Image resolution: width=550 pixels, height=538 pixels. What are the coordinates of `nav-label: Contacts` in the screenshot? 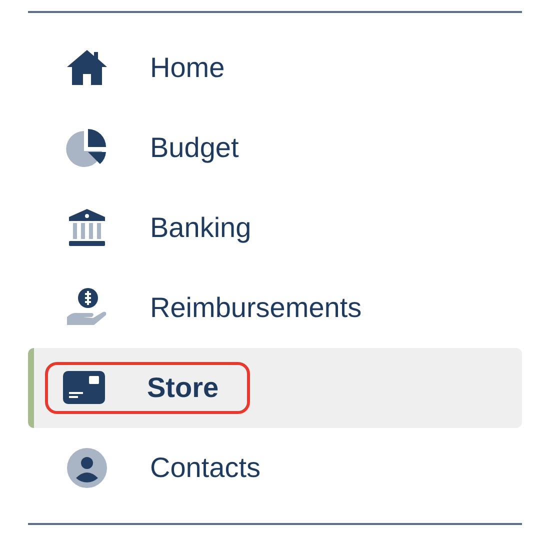 It's located at (205, 468).